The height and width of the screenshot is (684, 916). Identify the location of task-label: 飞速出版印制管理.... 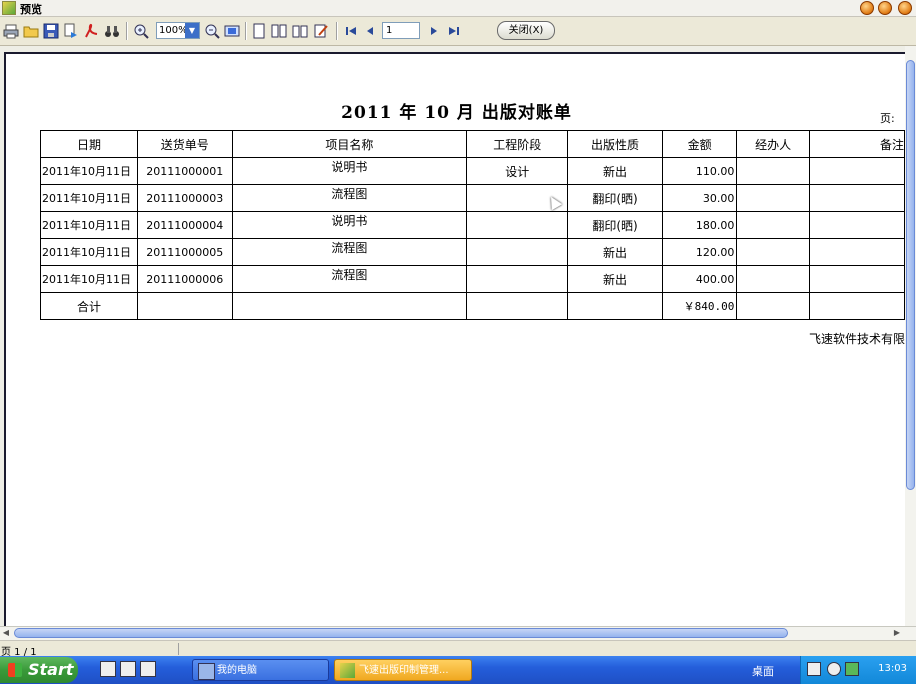
(404, 670).